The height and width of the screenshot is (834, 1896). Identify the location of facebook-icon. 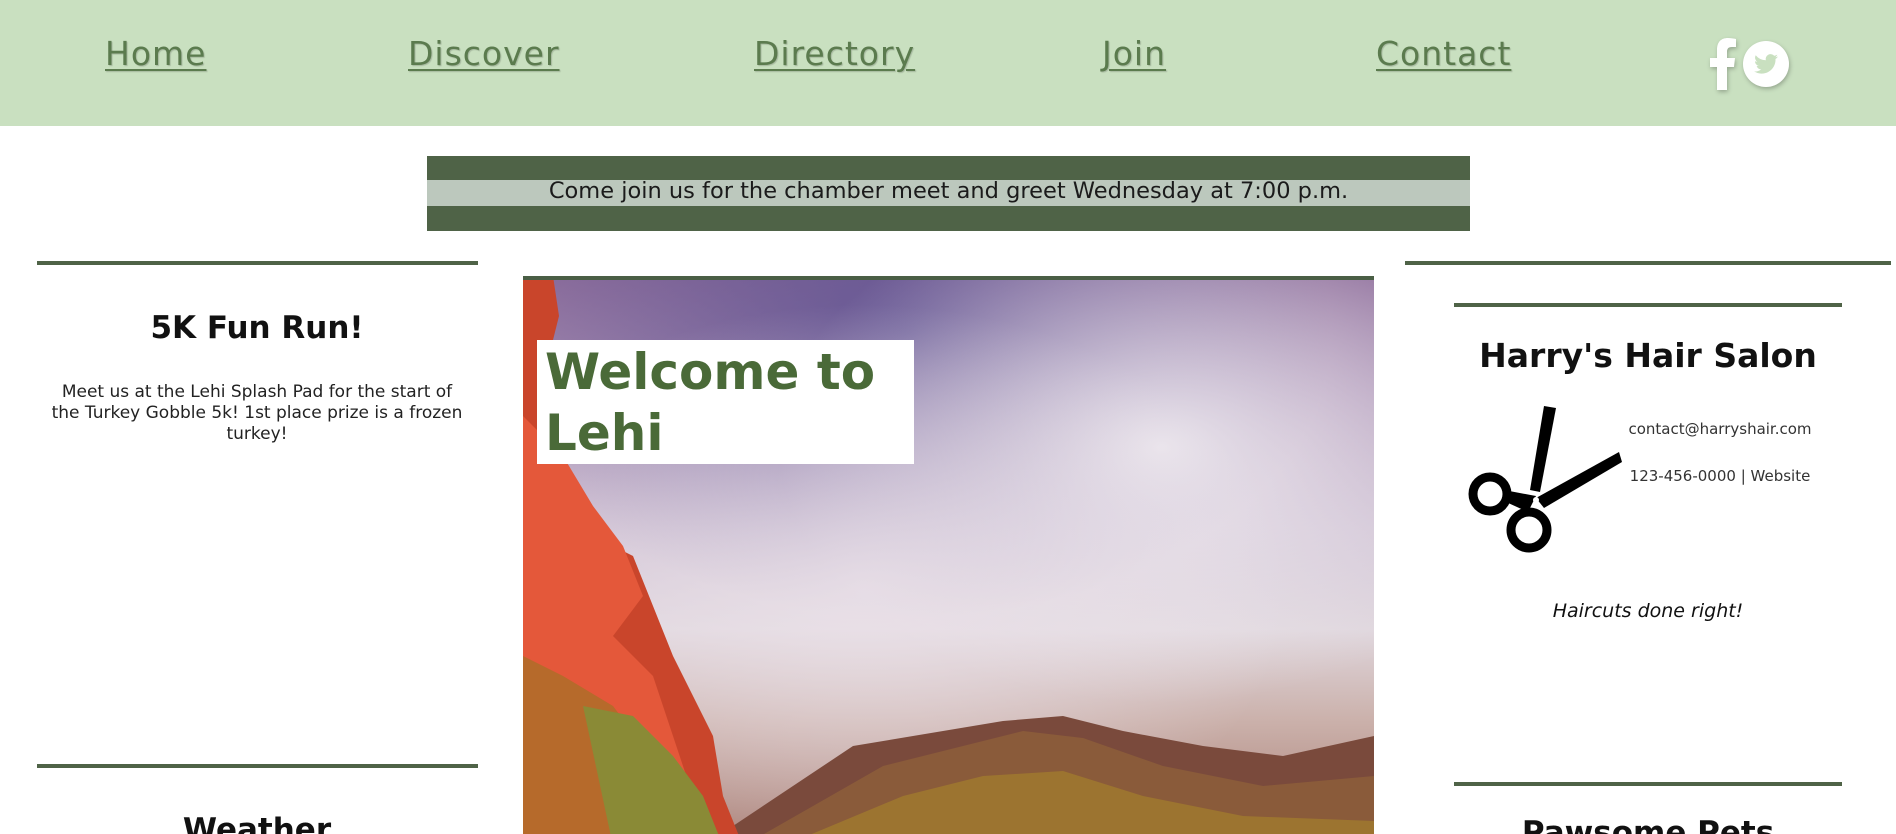
(1723, 64).